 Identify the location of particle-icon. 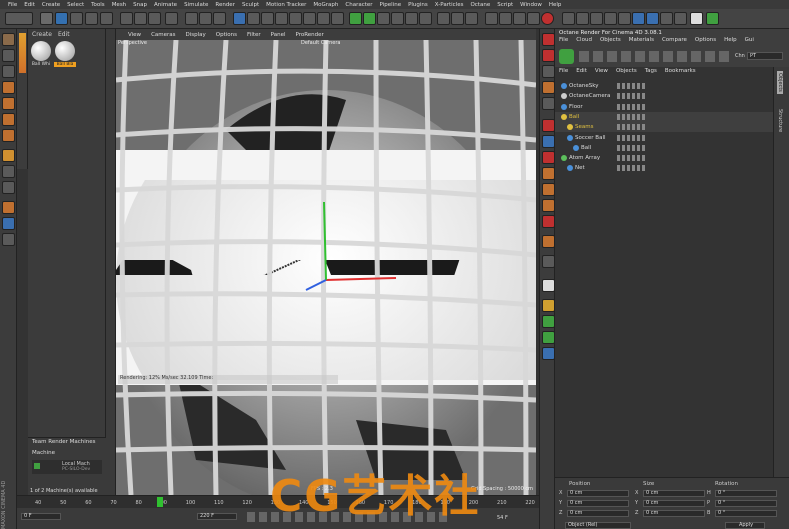
(397, 18).